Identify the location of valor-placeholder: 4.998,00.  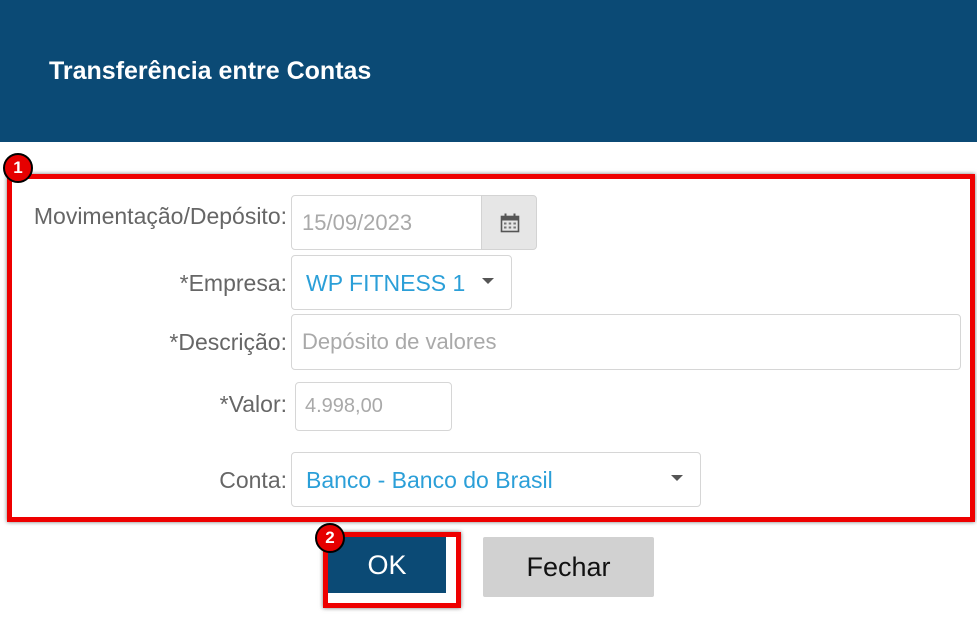
(344, 406).